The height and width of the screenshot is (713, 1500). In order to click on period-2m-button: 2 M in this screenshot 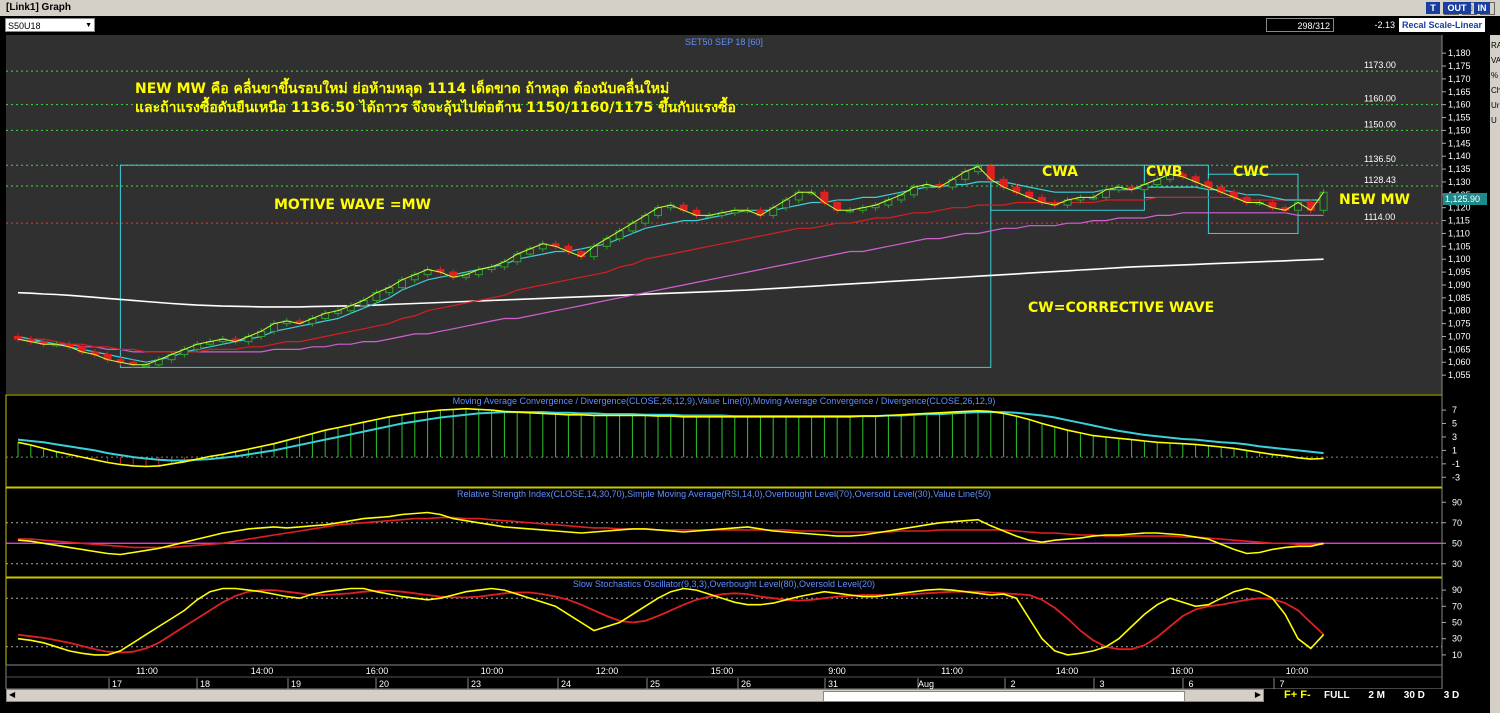, I will do `click(1376, 695)`.